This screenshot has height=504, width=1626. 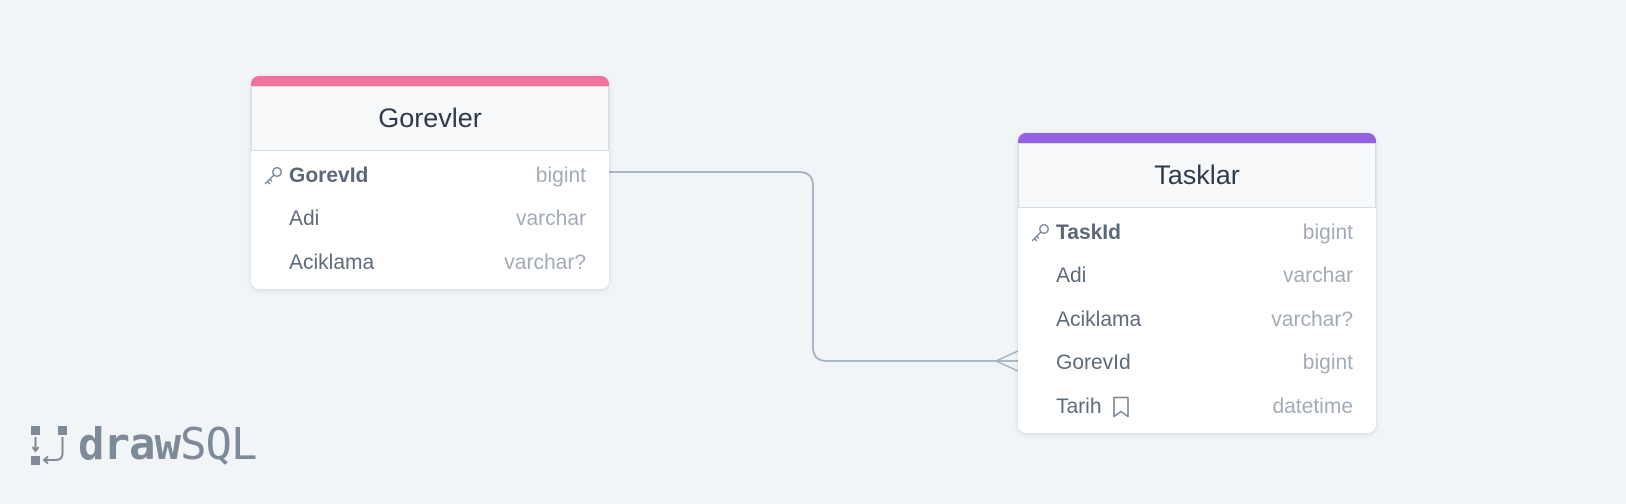 I want to click on column-row: TaskId bigint, so click(x=1197, y=233).